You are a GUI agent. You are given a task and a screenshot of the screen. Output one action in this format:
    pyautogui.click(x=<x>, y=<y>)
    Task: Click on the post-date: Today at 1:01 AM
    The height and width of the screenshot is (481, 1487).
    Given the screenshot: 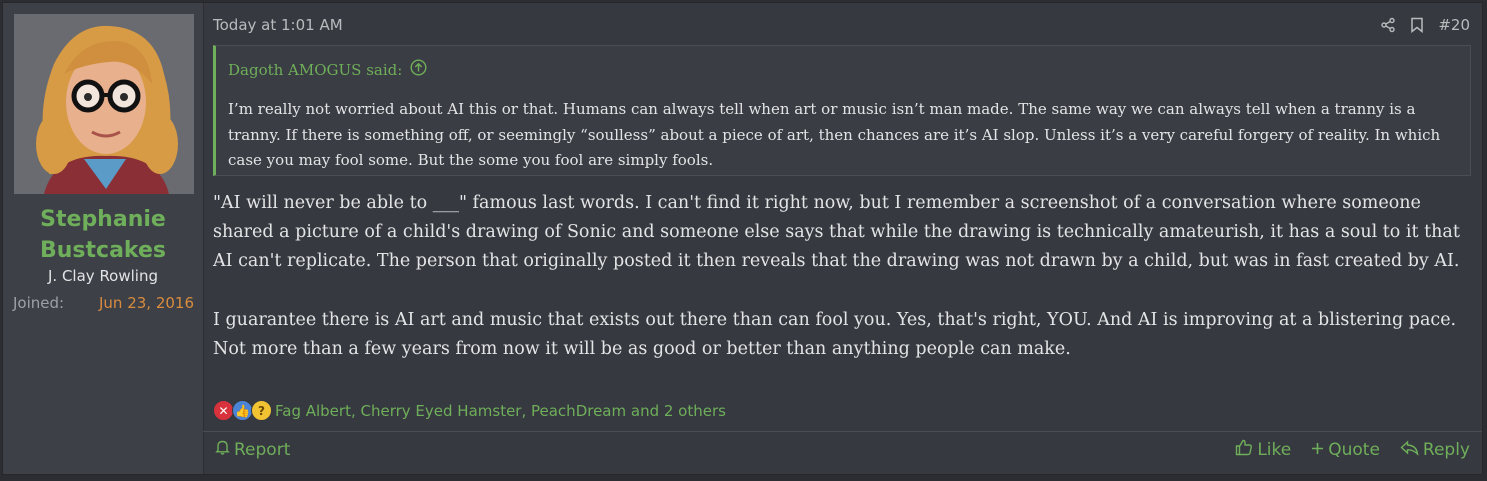 What is the action you would take?
    pyautogui.click(x=278, y=25)
    